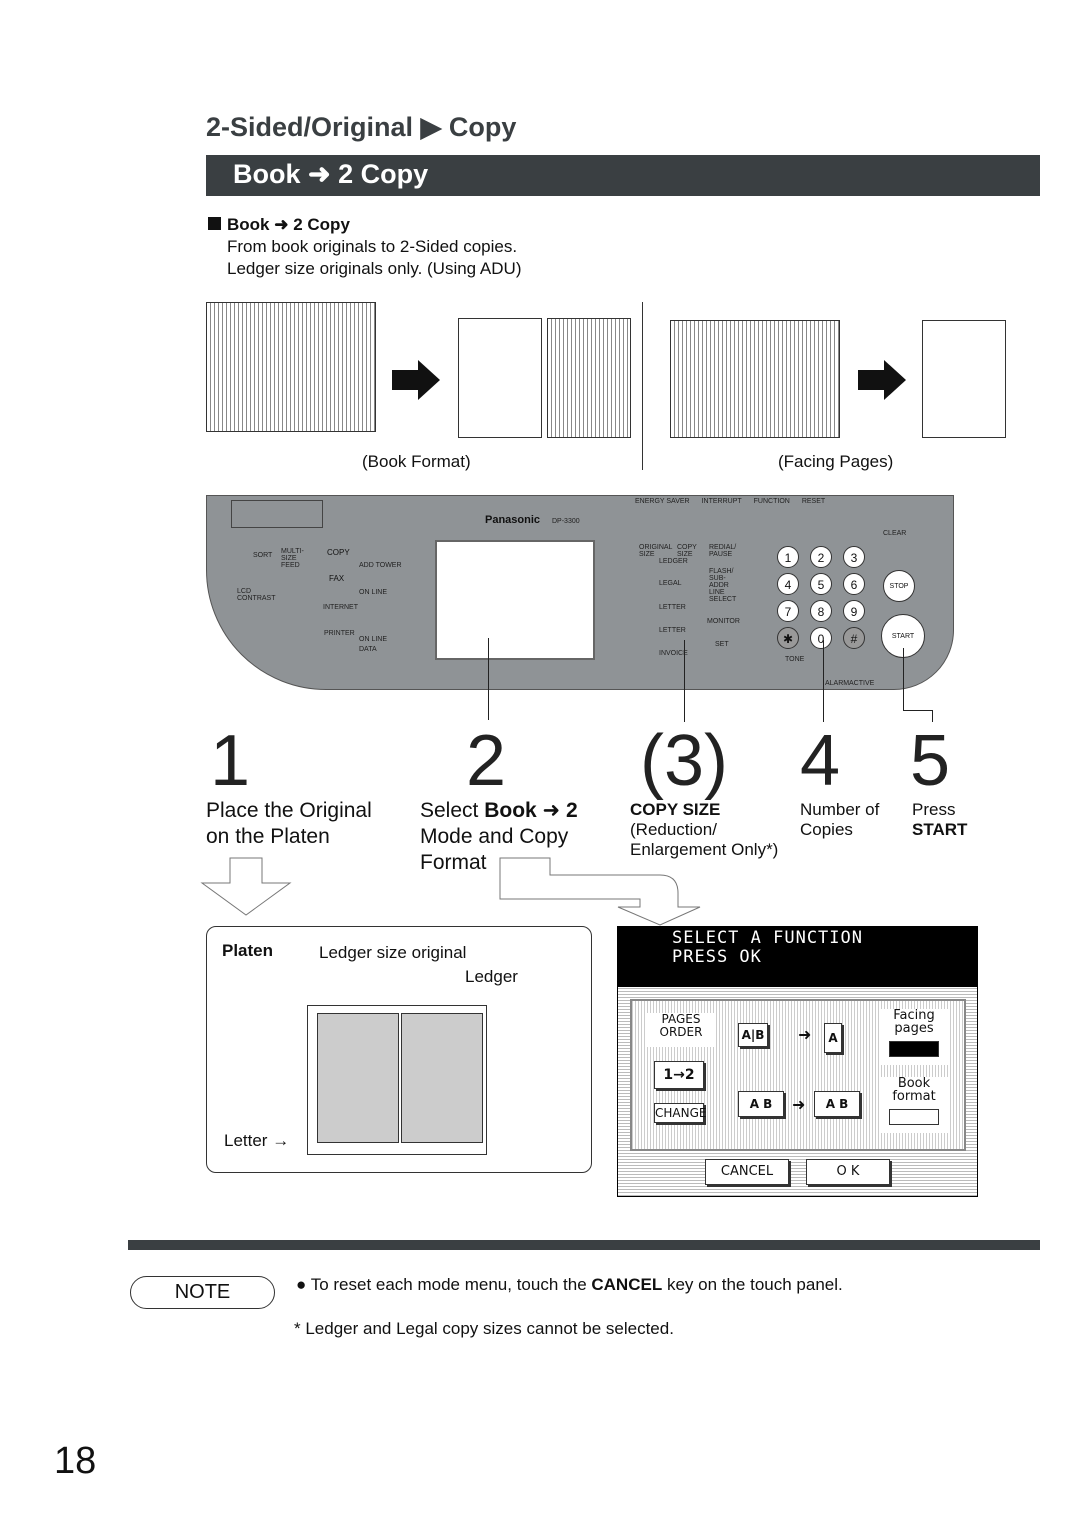 This screenshot has width=1080, height=1528. Describe the element at coordinates (930, 761) in the screenshot. I see `step-5-number: 5` at that location.